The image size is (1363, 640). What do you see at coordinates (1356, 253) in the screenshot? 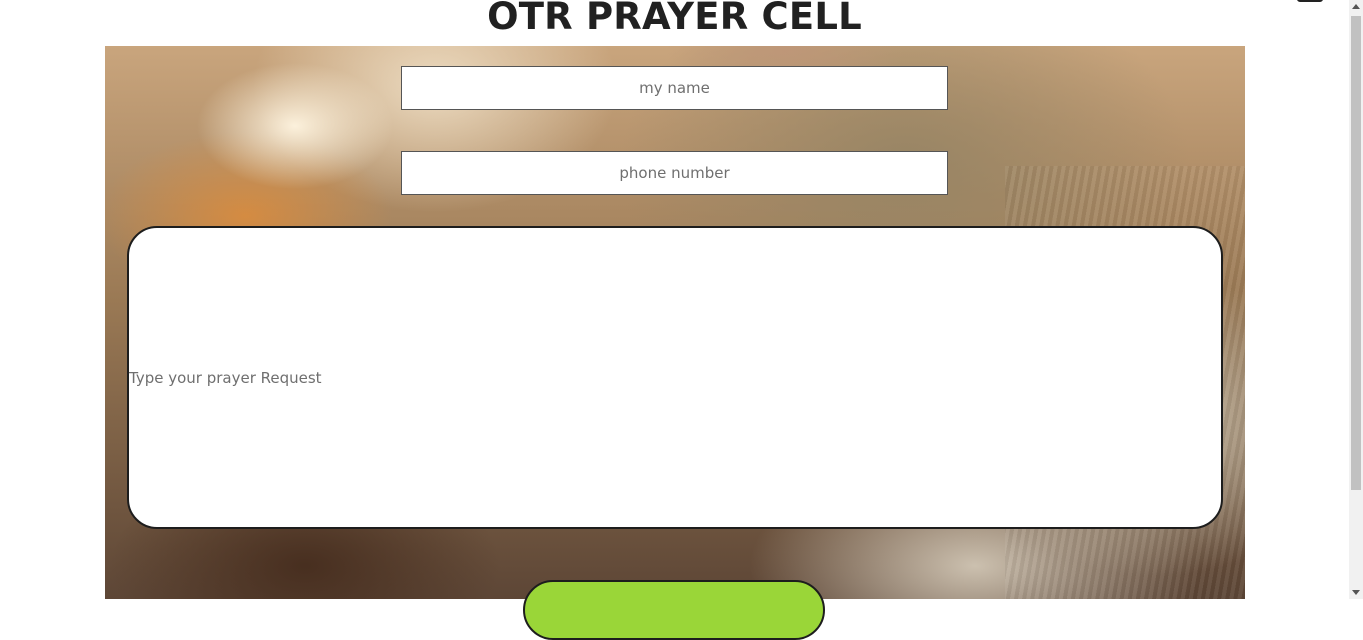
I see `scroll-thumb` at bounding box center [1356, 253].